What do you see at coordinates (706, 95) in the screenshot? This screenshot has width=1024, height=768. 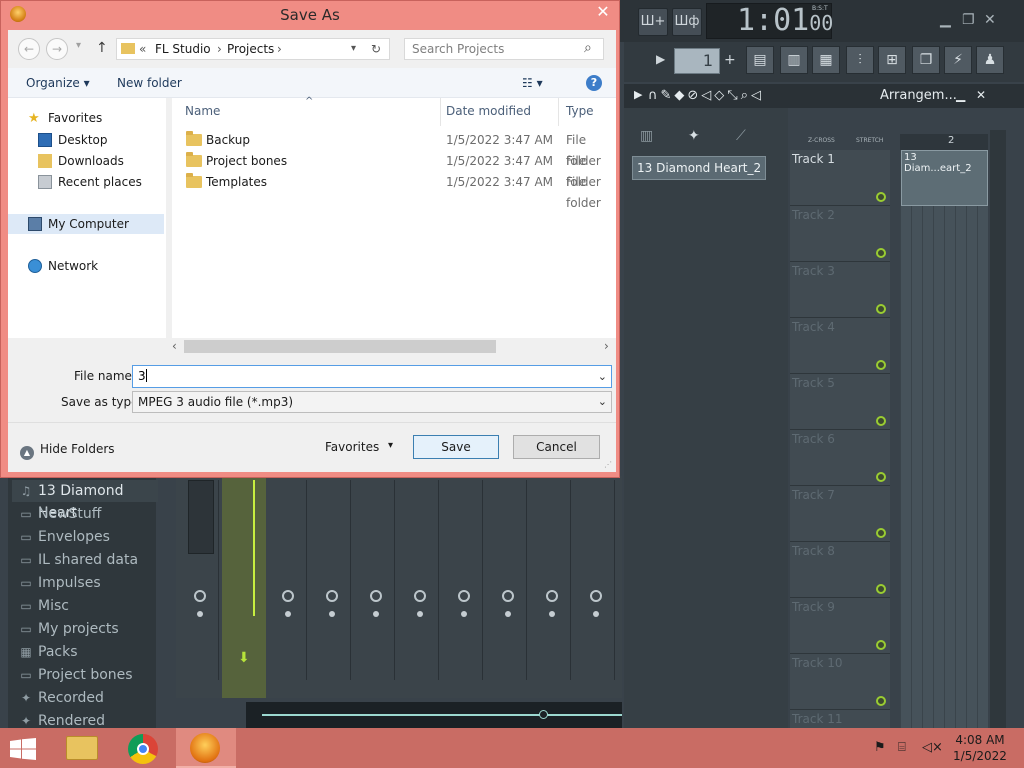 I see `playlist-tools-icons: ∩✎◆⊘◁◇⤡⌕◁` at bounding box center [706, 95].